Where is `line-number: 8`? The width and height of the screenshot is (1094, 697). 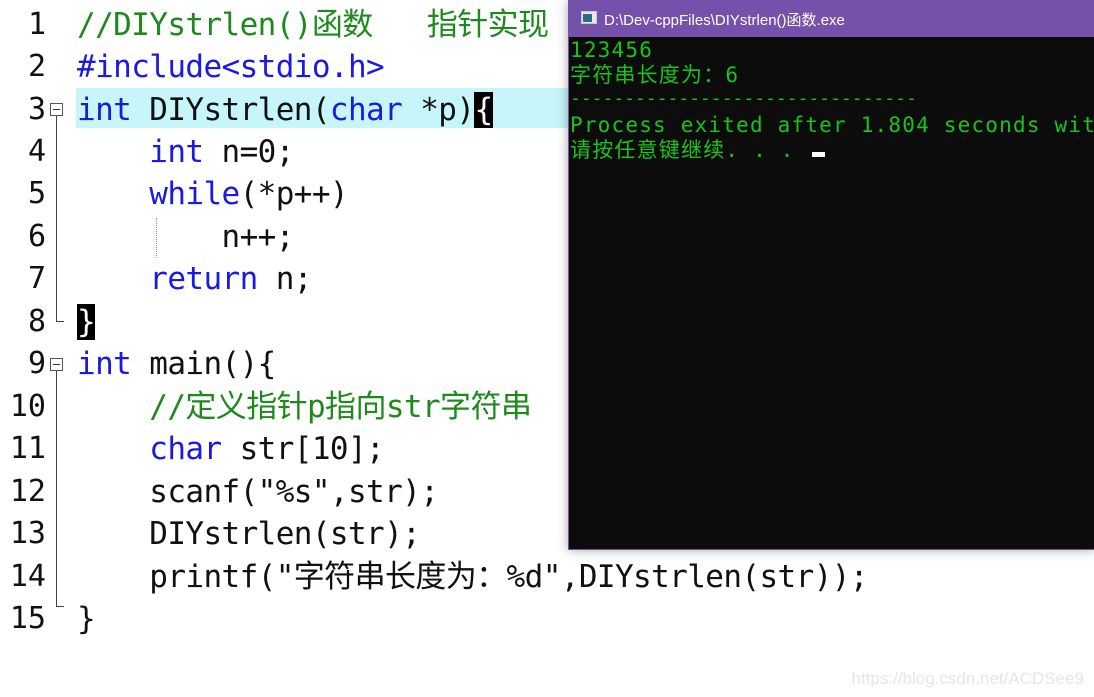 line-number: 8 is located at coordinates (36, 321).